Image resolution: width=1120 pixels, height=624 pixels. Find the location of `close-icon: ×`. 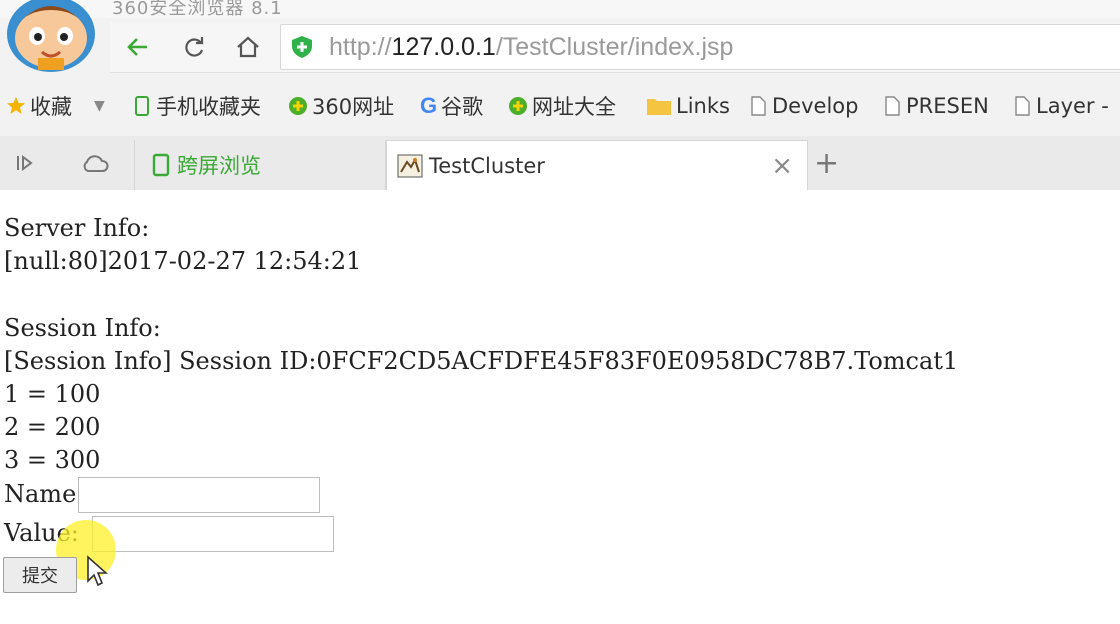

close-icon: × is located at coordinates (782, 166).